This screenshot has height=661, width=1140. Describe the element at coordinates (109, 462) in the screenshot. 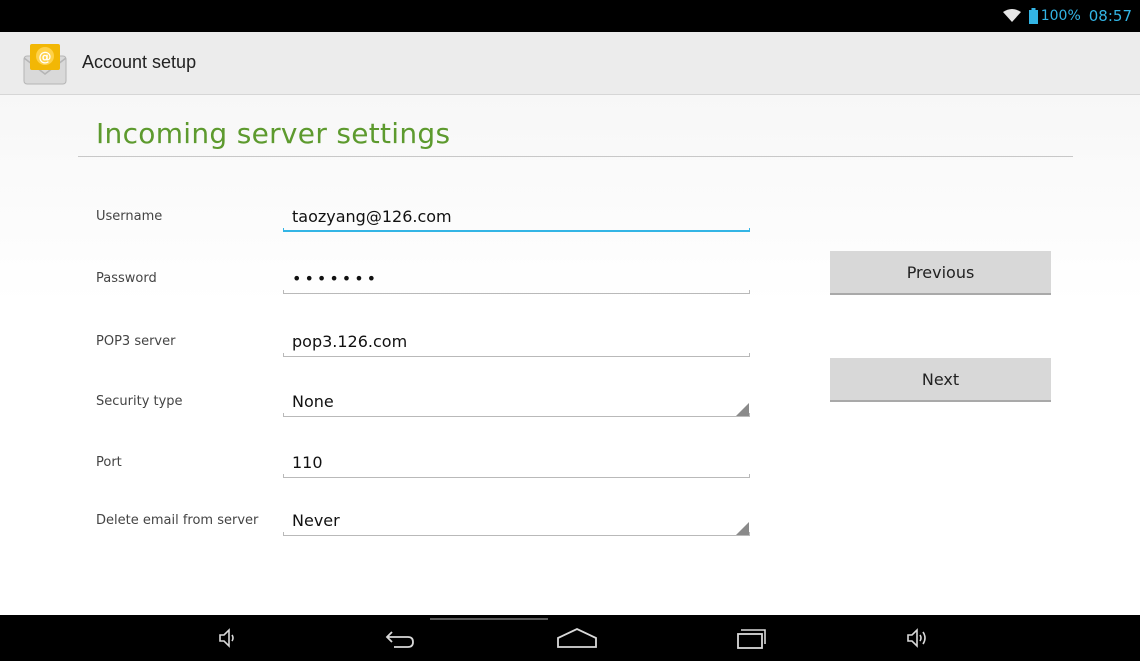

I see `port-label: Port` at that location.